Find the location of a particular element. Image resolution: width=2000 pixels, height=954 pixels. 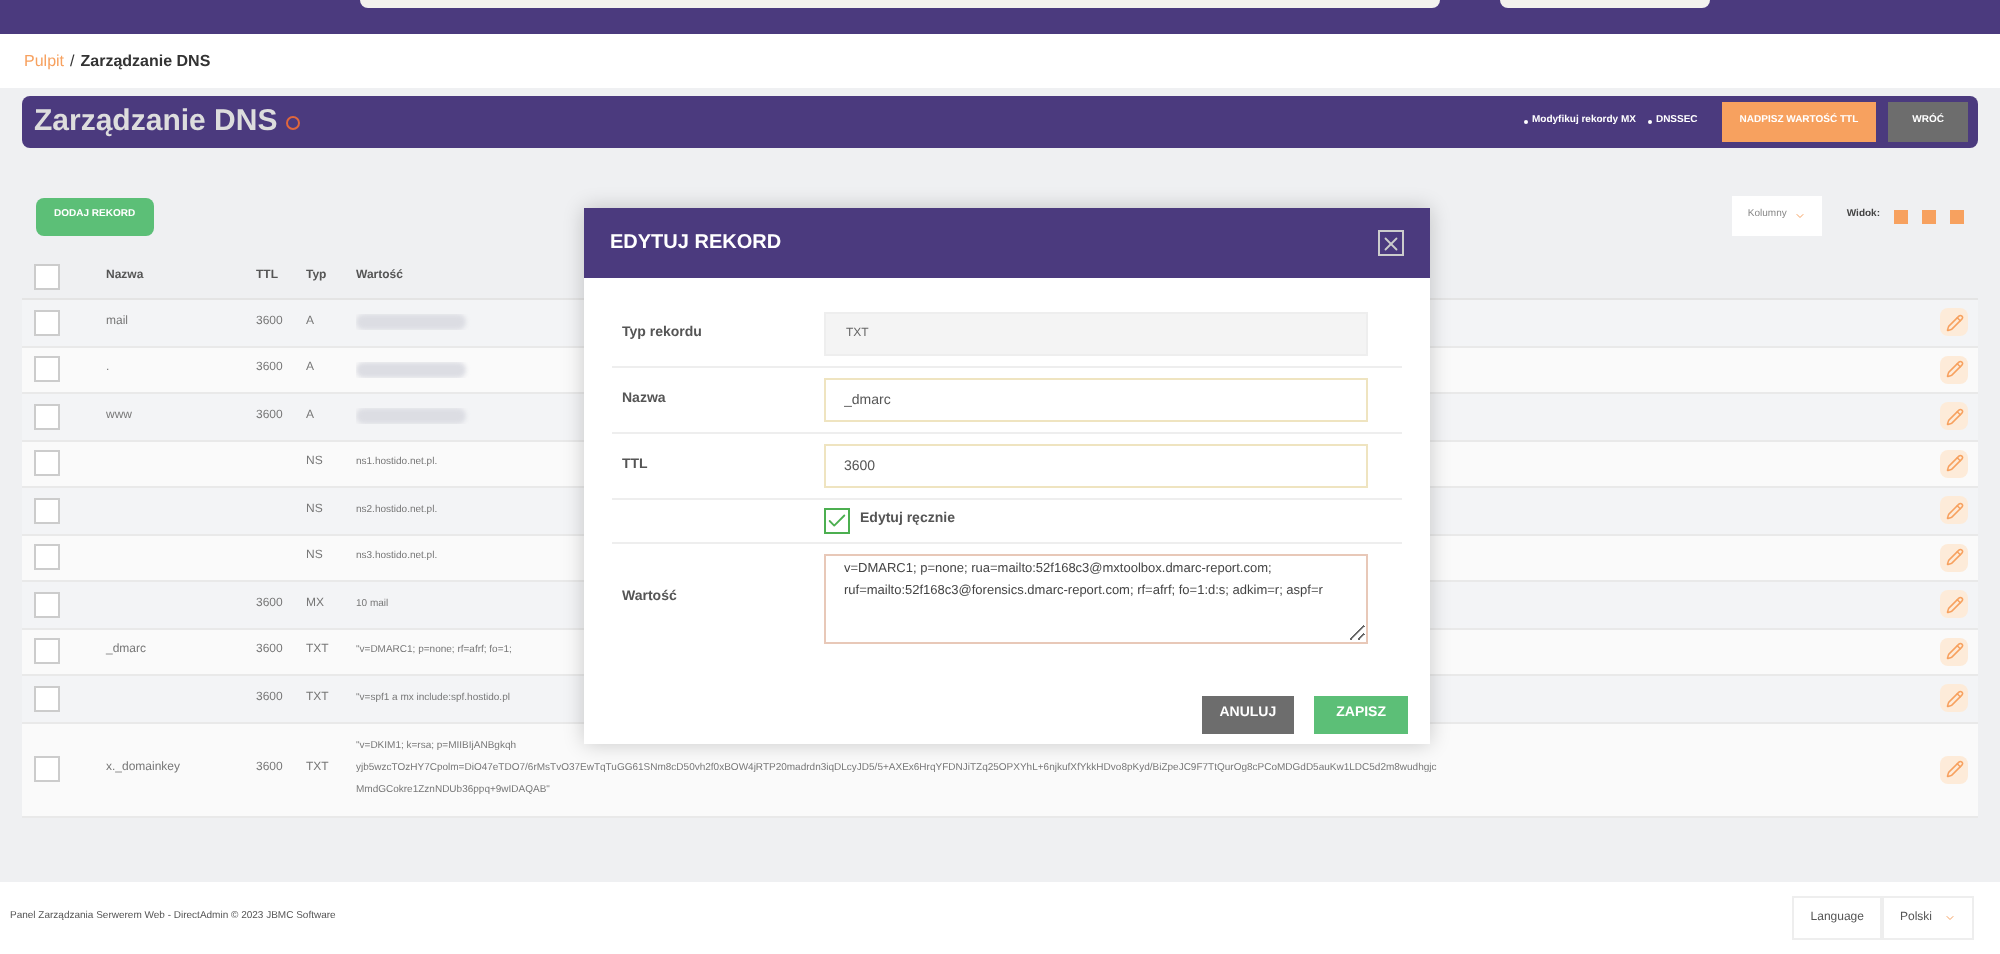

help-icon is located at coordinates (292, 122).